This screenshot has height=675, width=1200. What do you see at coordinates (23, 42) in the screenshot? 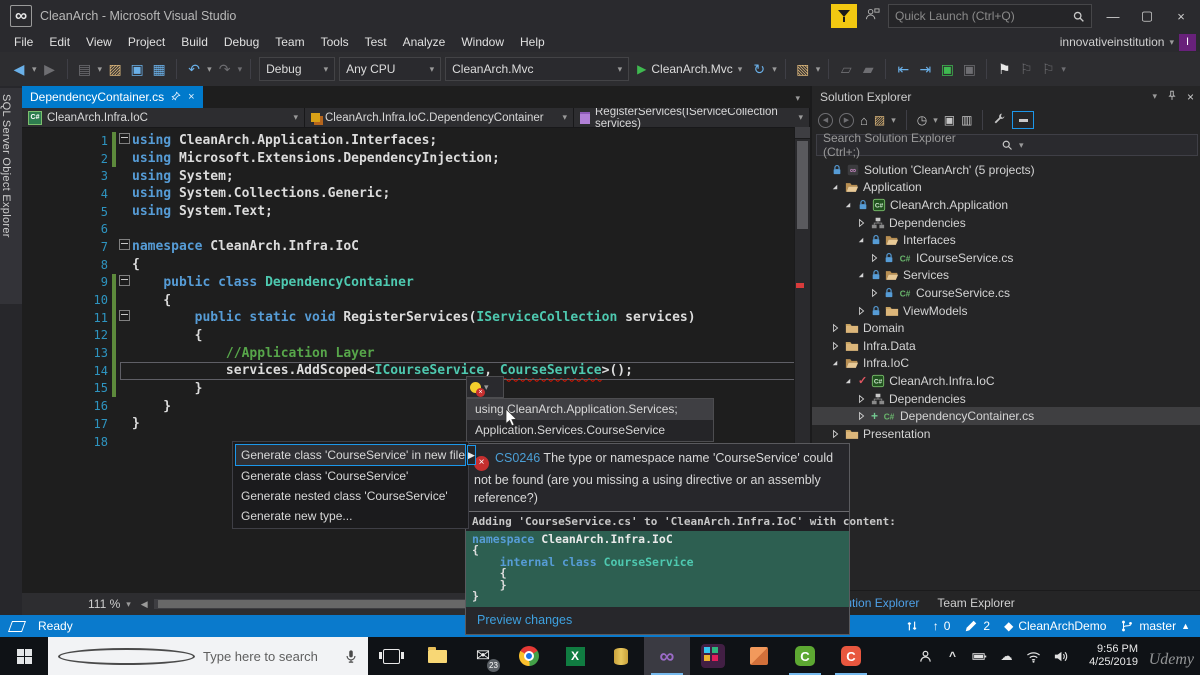
I see `menu-file: File` at bounding box center [23, 42].